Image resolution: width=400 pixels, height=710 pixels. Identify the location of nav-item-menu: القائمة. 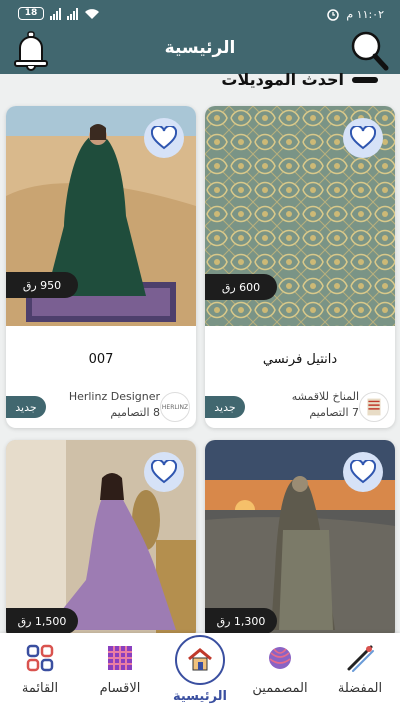
(40, 669).